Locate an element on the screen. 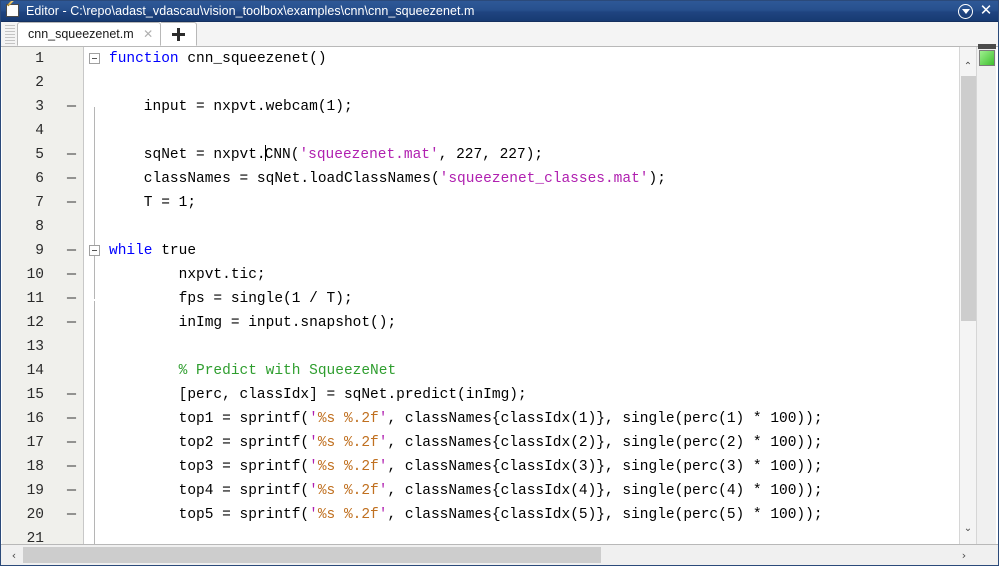 Image resolution: width=999 pixels, height=566 pixels. vertical-scrollbar: ⌃ ⌄ is located at coordinates (967, 296).